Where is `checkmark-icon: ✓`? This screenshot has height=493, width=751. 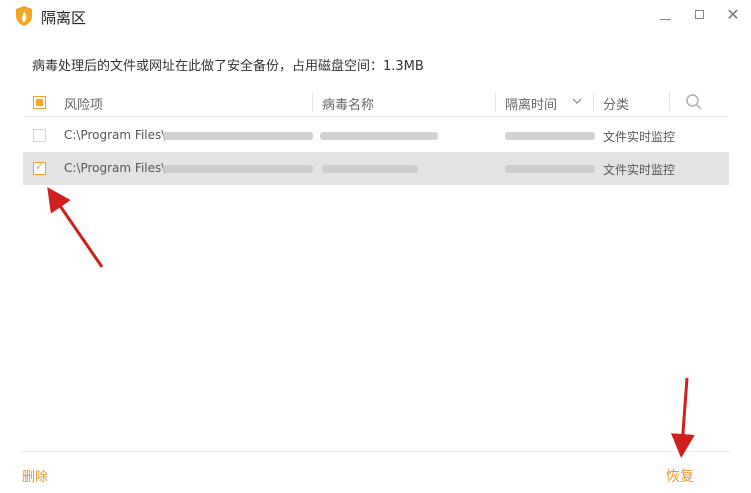
checkmark-icon: ✓ is located at coordinates (40, 166).